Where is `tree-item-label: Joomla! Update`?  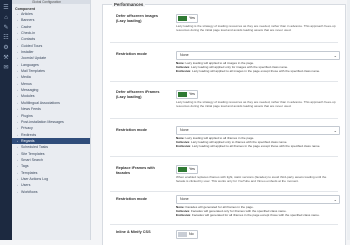
tree-item-label: Joomla! Update is located at coordinates (34, 58).